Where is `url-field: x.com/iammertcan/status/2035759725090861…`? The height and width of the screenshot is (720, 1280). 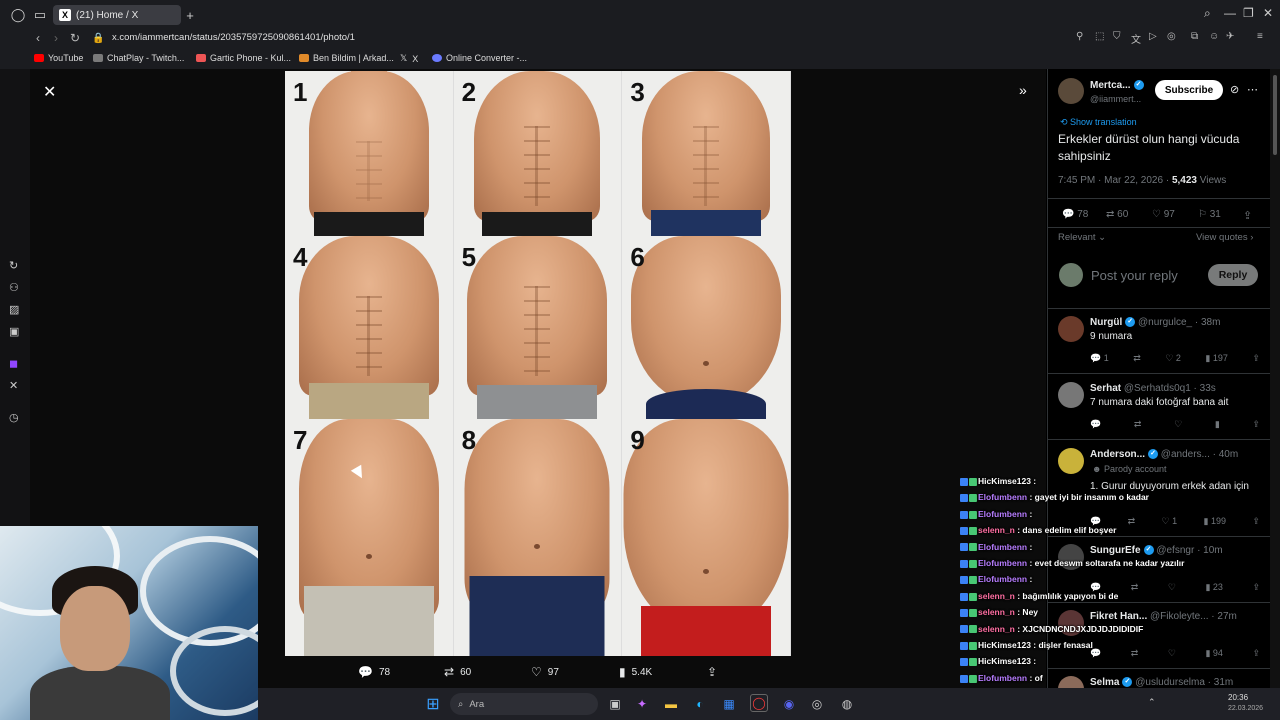
url-field: x.com/iammertcan/status/2035759725090861… is located at coordinates (233, 37).